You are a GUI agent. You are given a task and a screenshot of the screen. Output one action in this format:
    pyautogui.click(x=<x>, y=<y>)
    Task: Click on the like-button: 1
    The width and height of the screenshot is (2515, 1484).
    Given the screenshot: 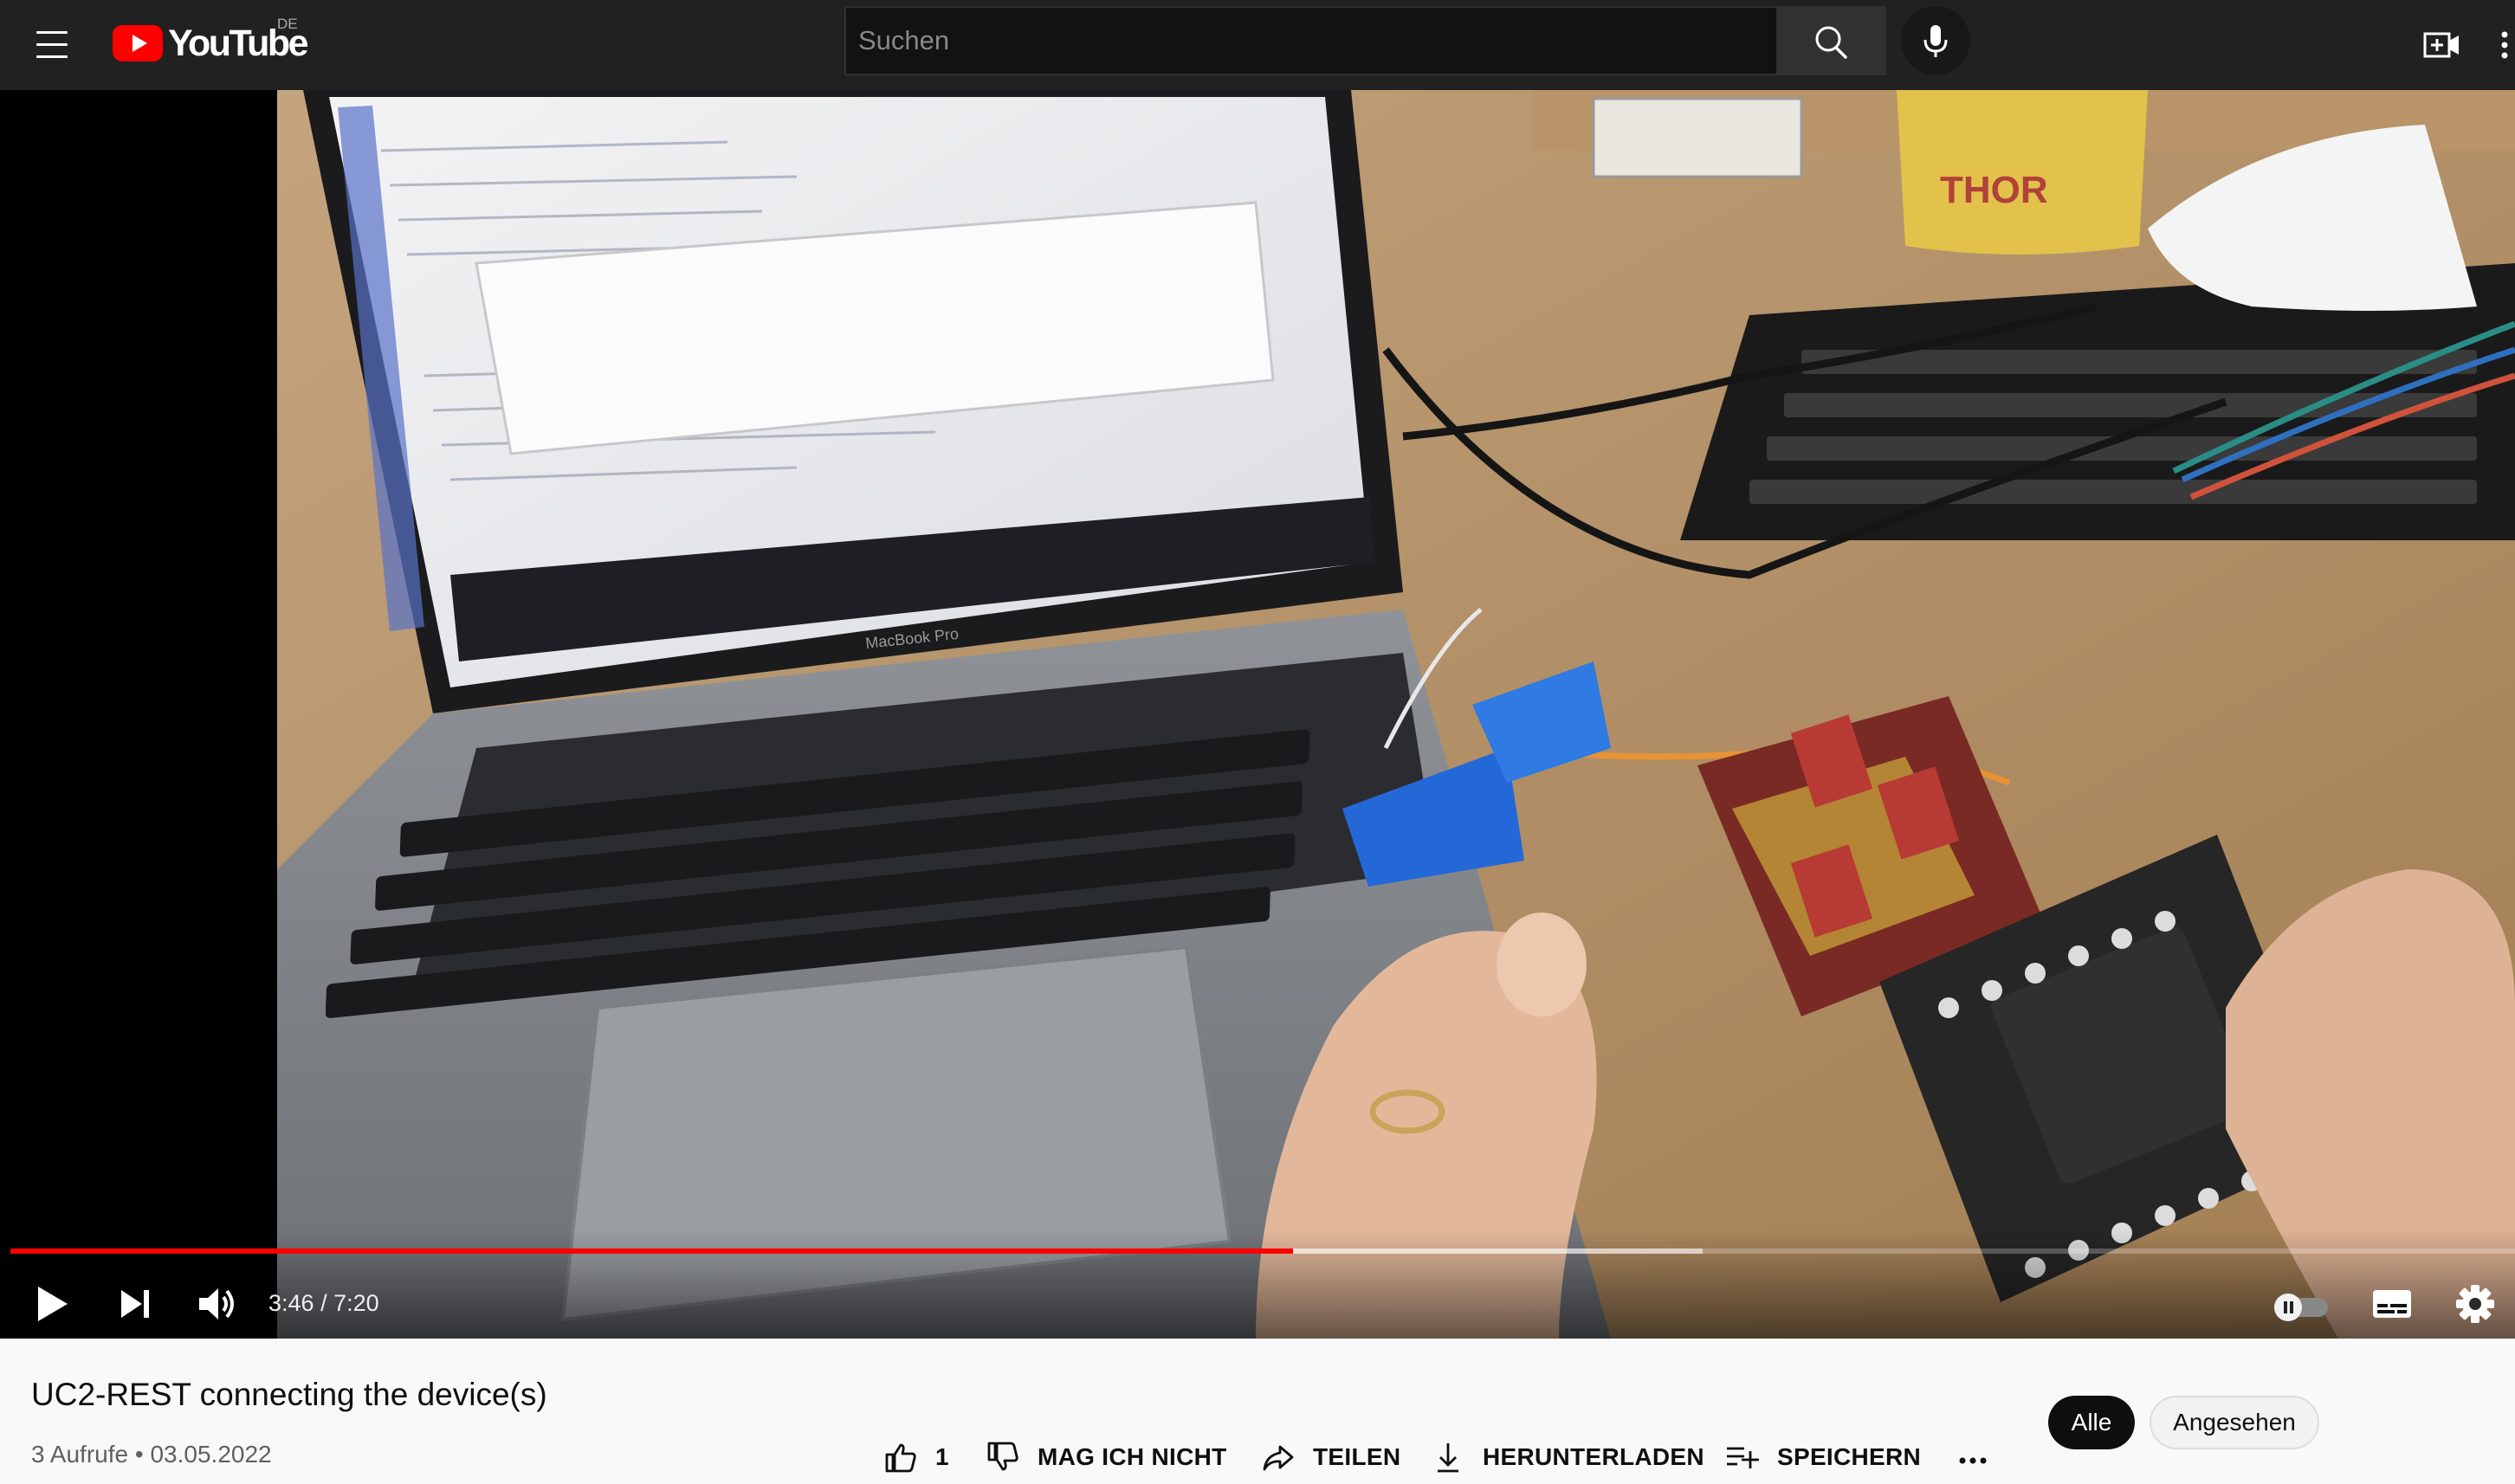 What is the action you would take?
    pyautogui.click(x=915, y=1457)
    